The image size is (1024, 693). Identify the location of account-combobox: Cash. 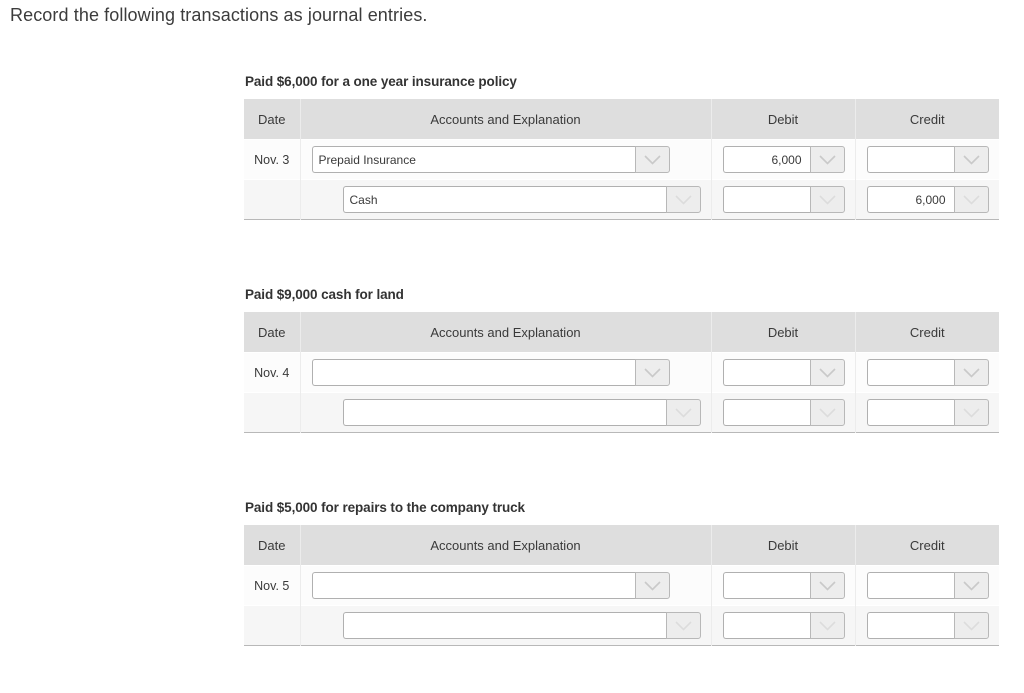
(521, 199).